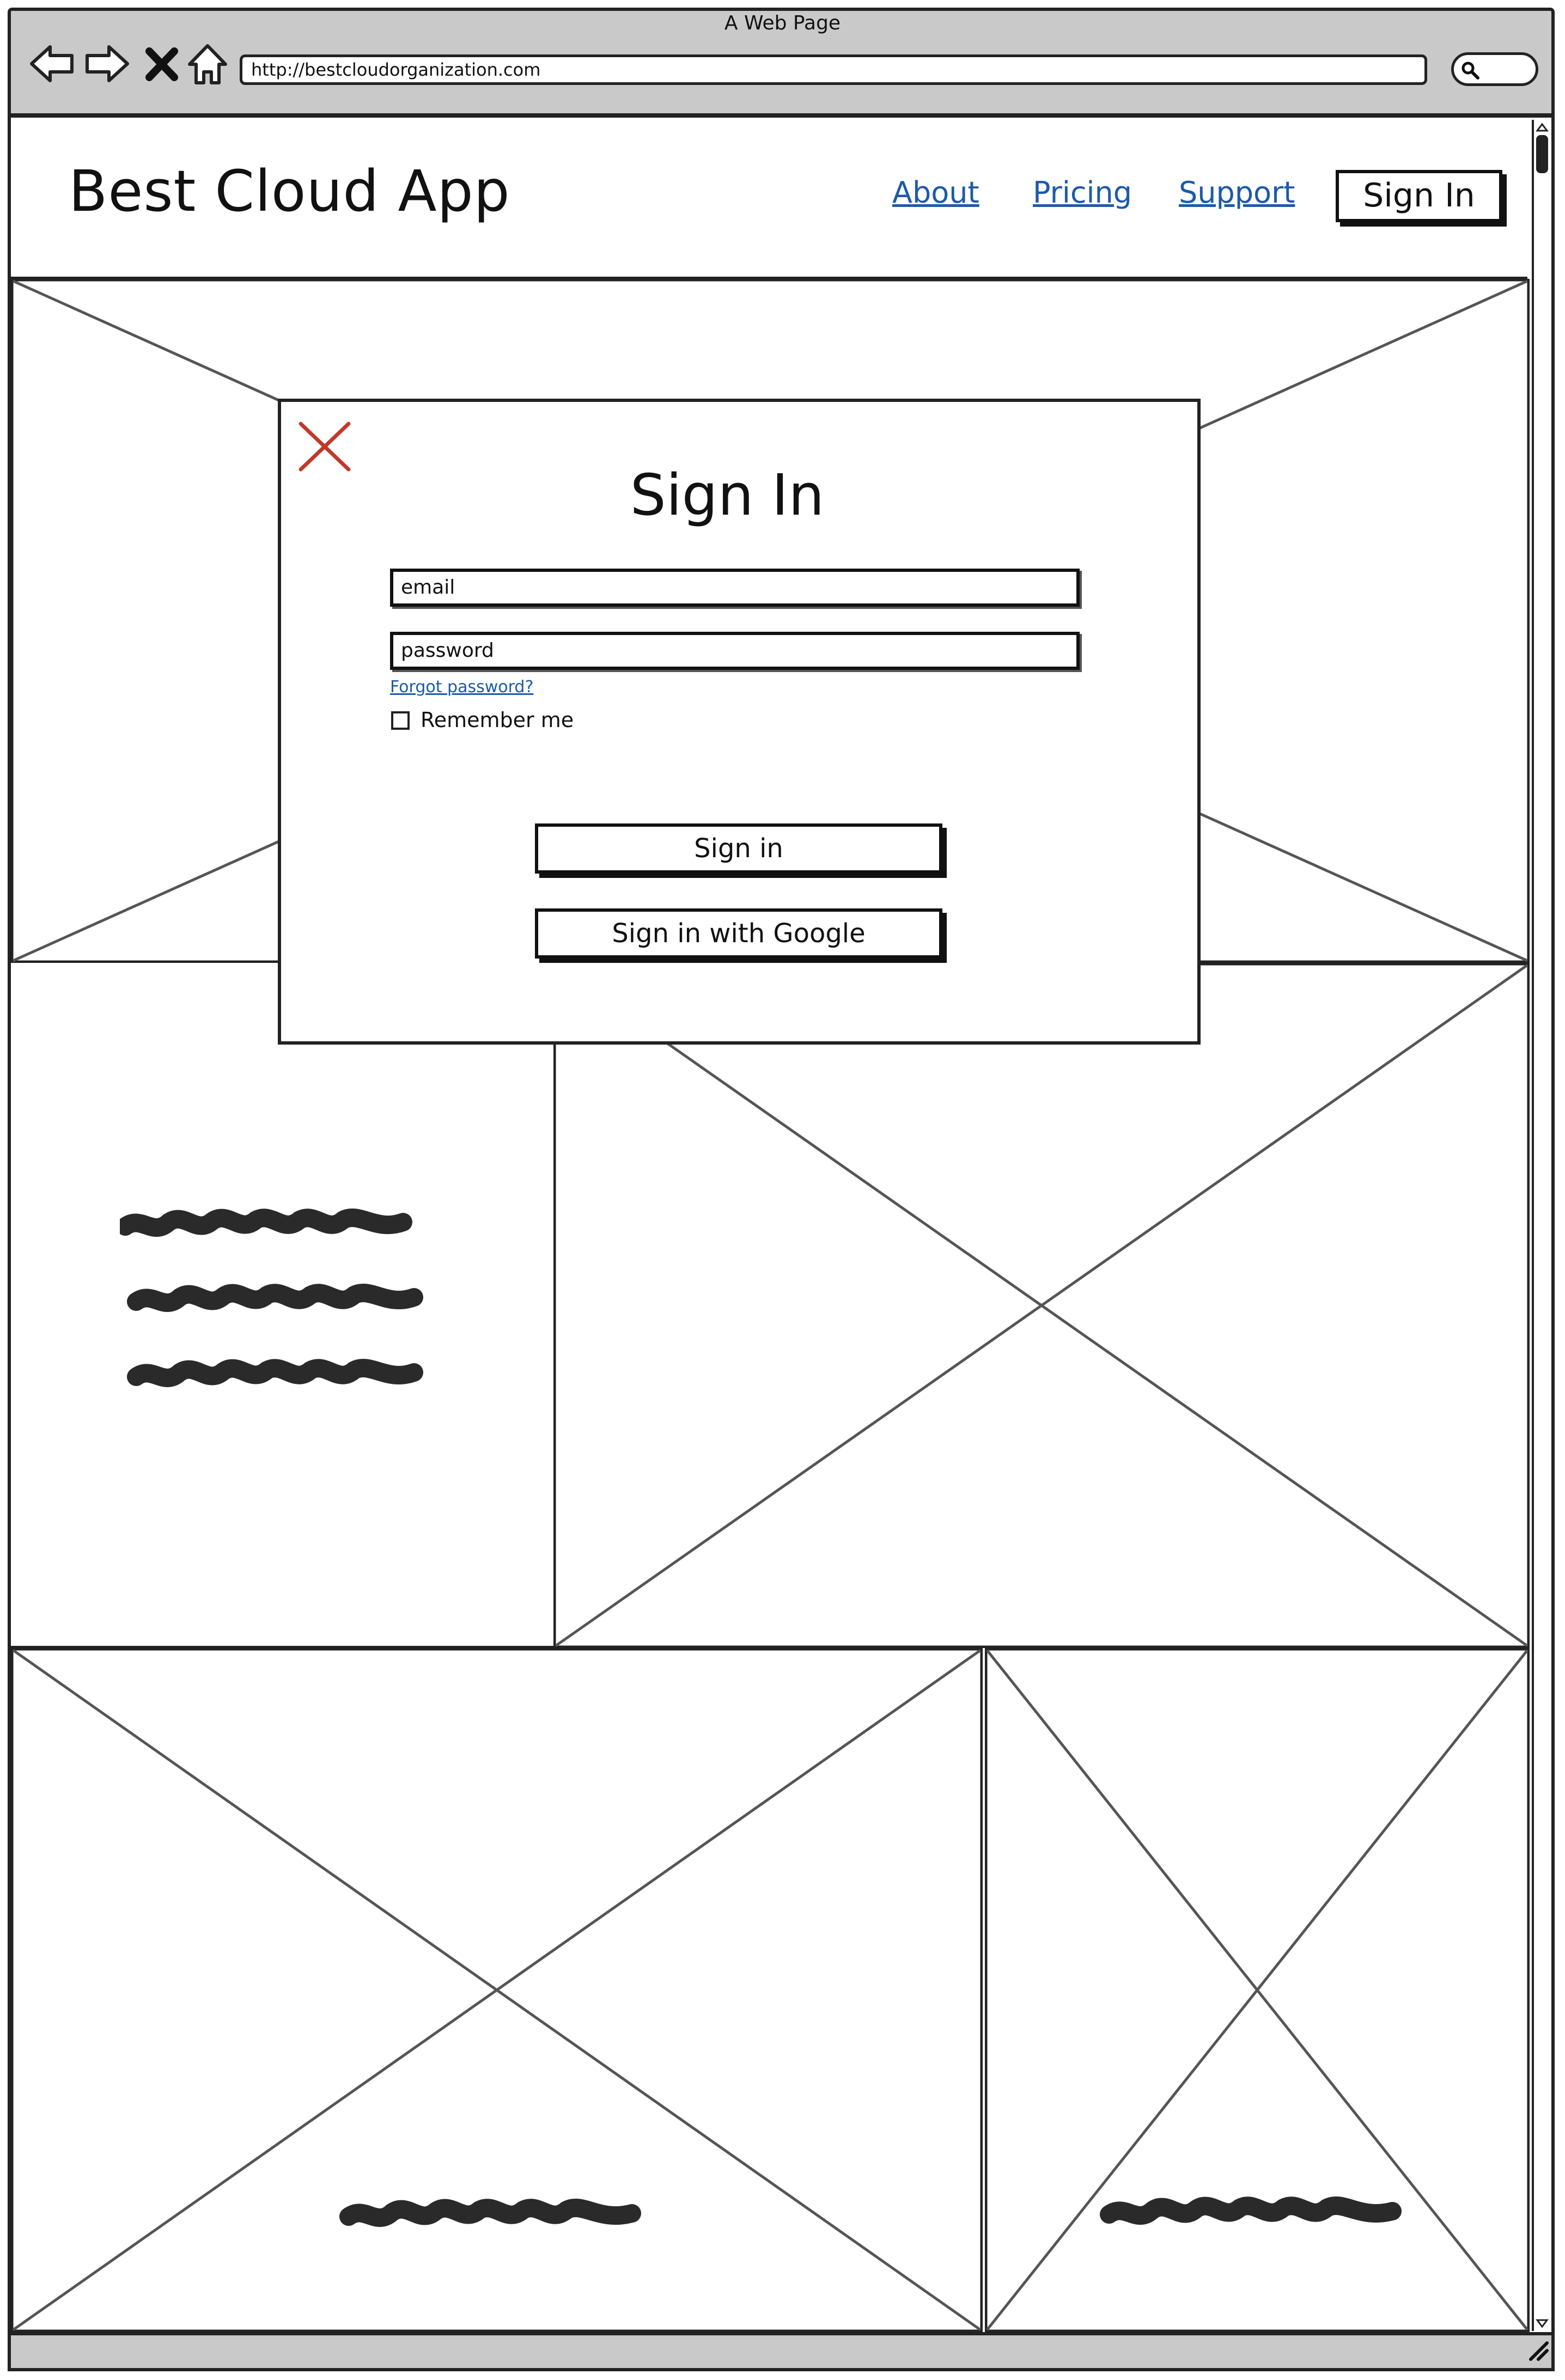 The image size is (1565, 2380). What do you see at coordinates (738, 848) in the screenshot?
I see `sign-in-button: Sign in` at bounding box center [738, 848].